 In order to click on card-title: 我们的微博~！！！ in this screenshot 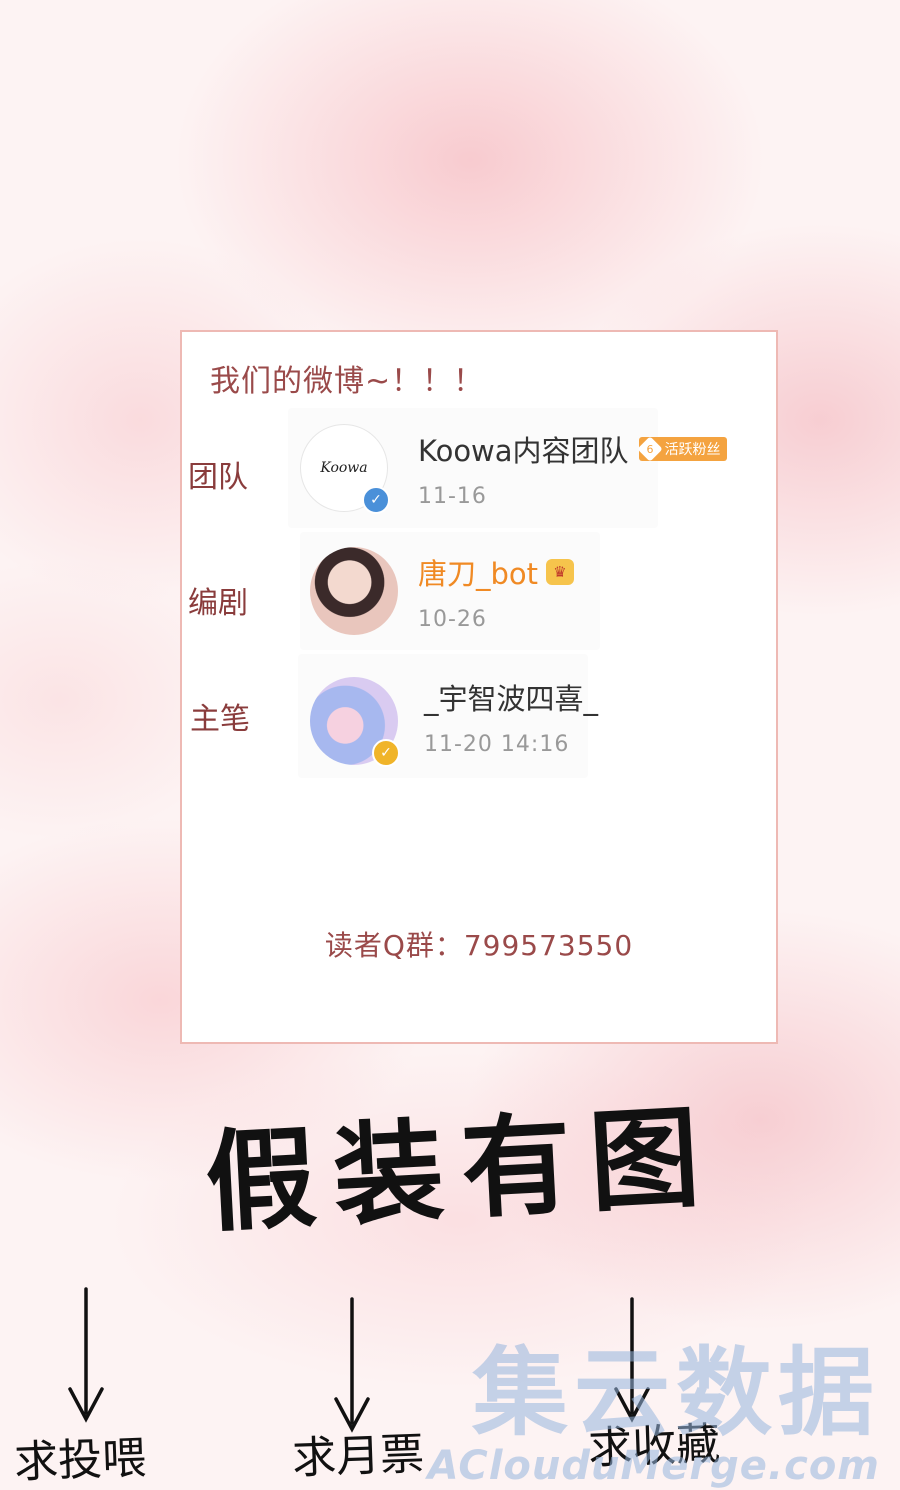, I will do `click(347, 381)`.